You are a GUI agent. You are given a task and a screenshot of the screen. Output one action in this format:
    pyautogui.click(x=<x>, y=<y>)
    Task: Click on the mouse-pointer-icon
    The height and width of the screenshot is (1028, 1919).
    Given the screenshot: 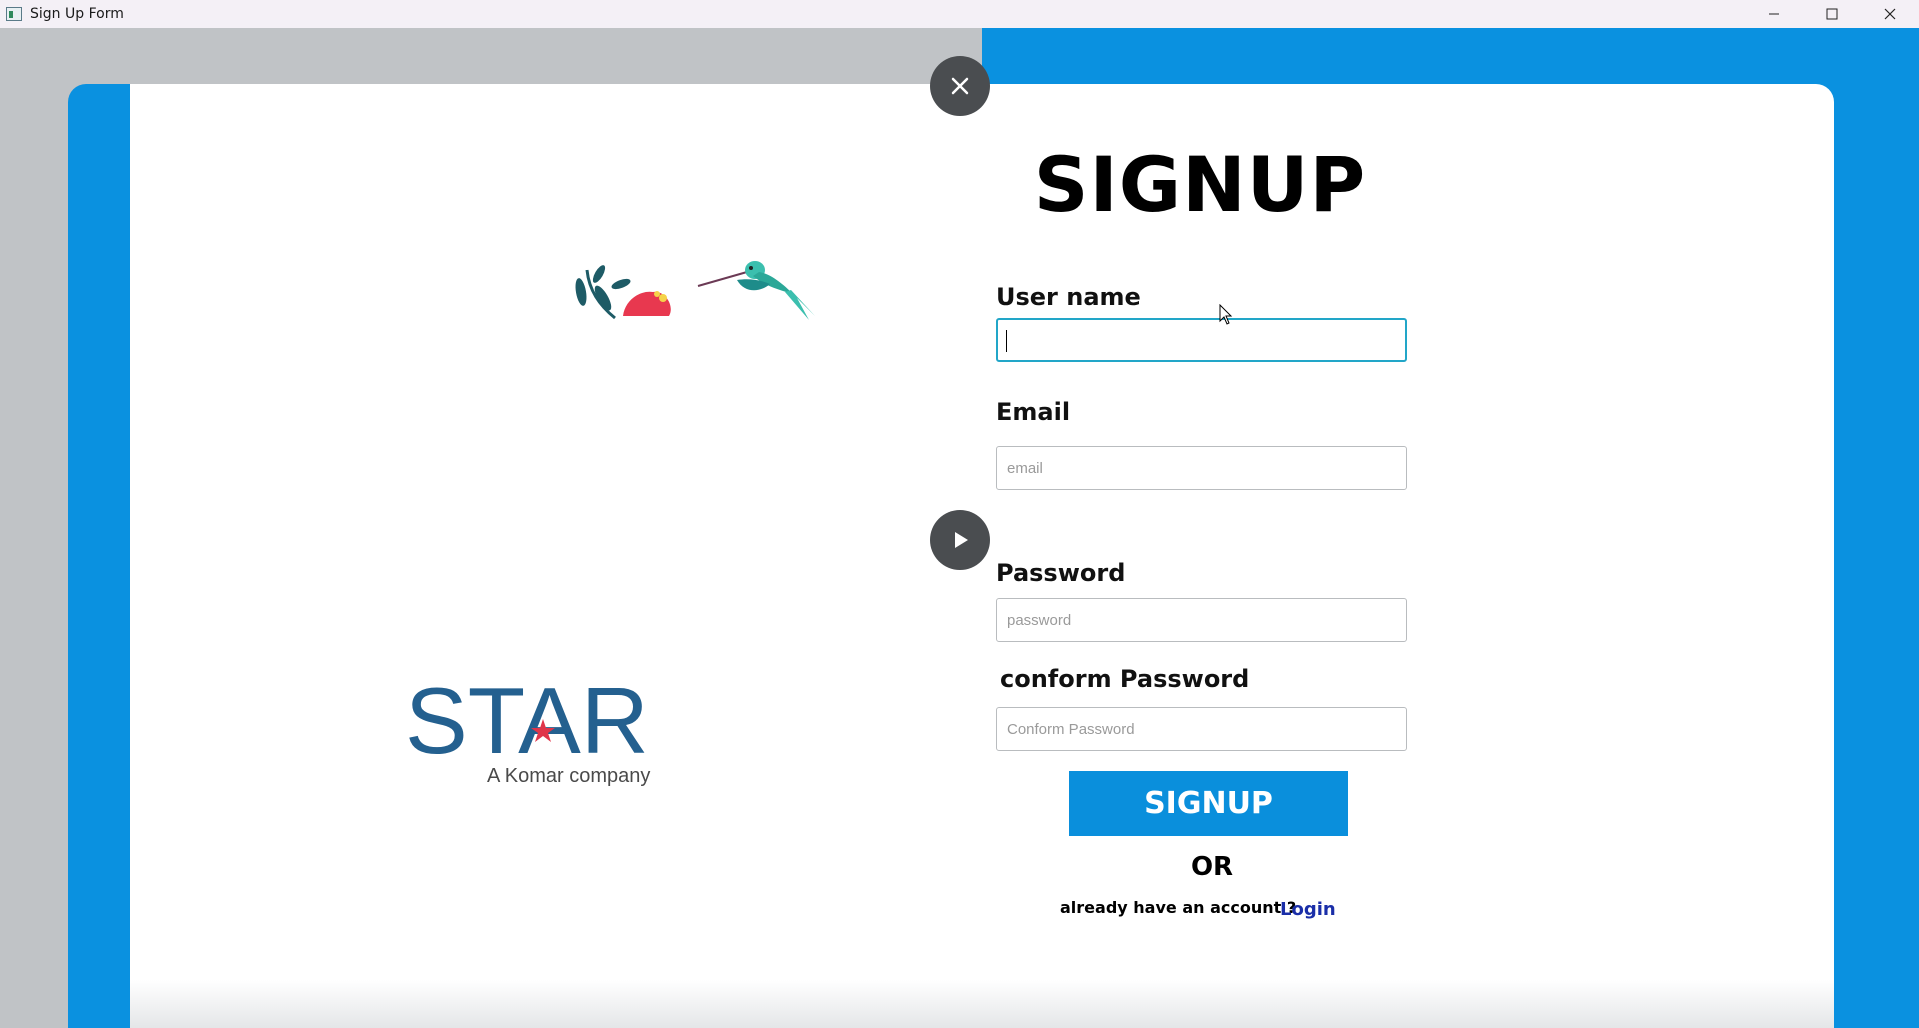 What is the action you would take?
    pyautogui.click(x=1226, y=314)
    